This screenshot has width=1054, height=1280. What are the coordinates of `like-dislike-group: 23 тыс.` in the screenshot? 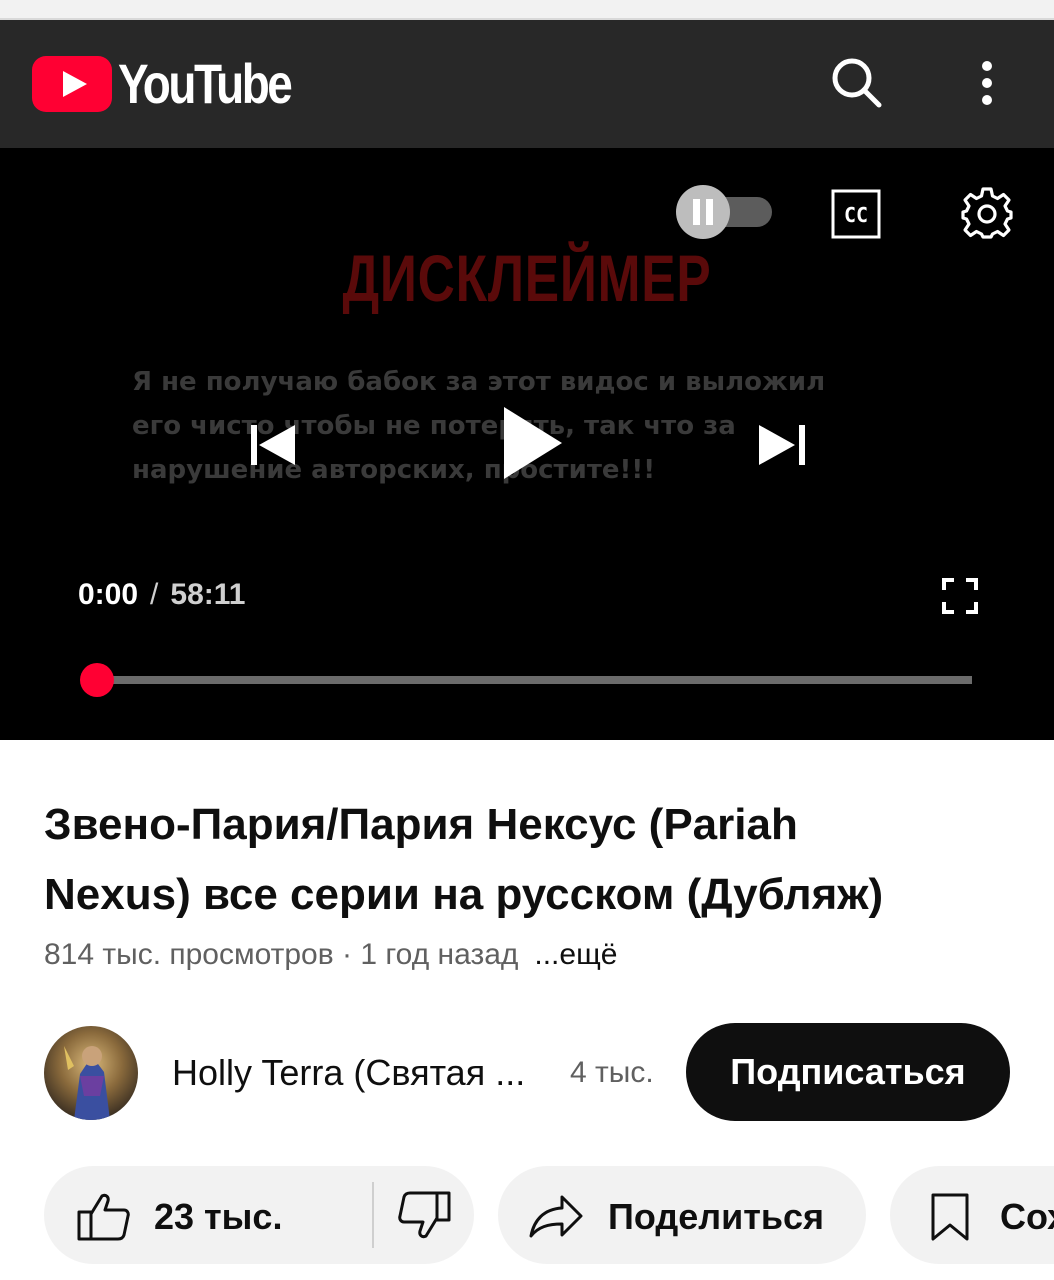 It's located at (259, 1215).